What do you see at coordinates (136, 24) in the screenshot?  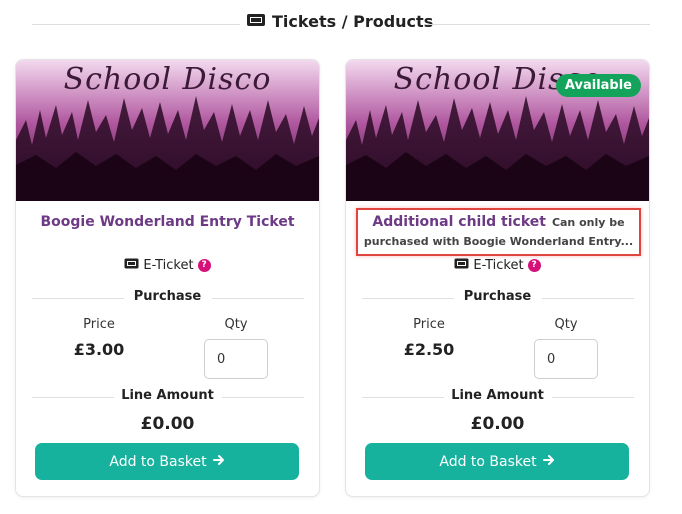 I see `header-divider-left` at bounding box center [136, 24].